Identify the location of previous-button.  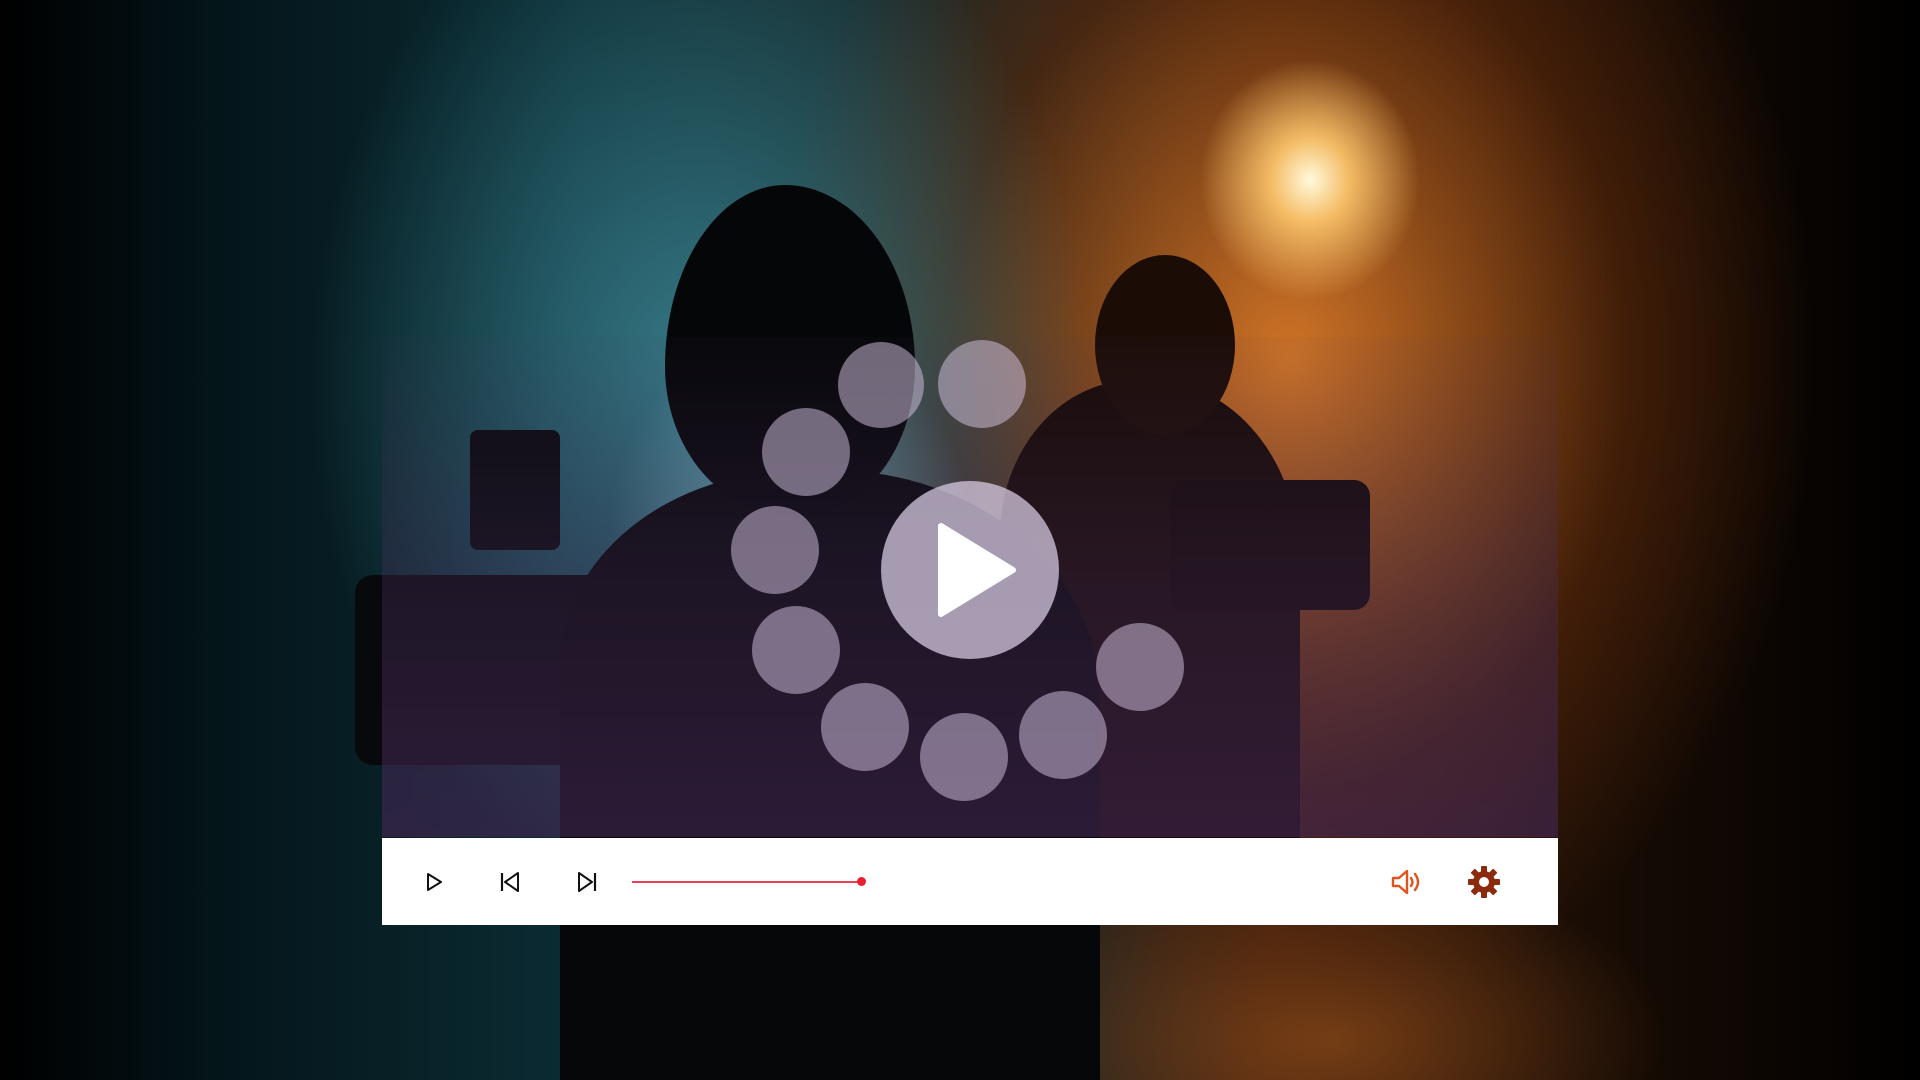
(510, 881).